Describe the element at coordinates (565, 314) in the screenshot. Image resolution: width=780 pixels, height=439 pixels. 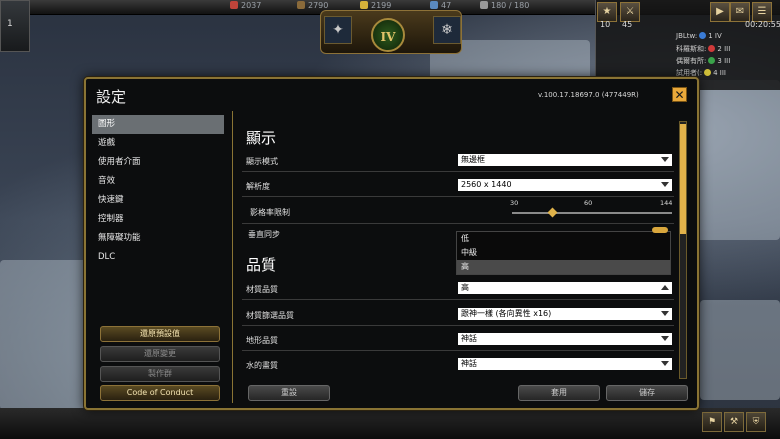
I see `texture-filtering-select: 跟神一樣 (各向異性 x16)` at that location.